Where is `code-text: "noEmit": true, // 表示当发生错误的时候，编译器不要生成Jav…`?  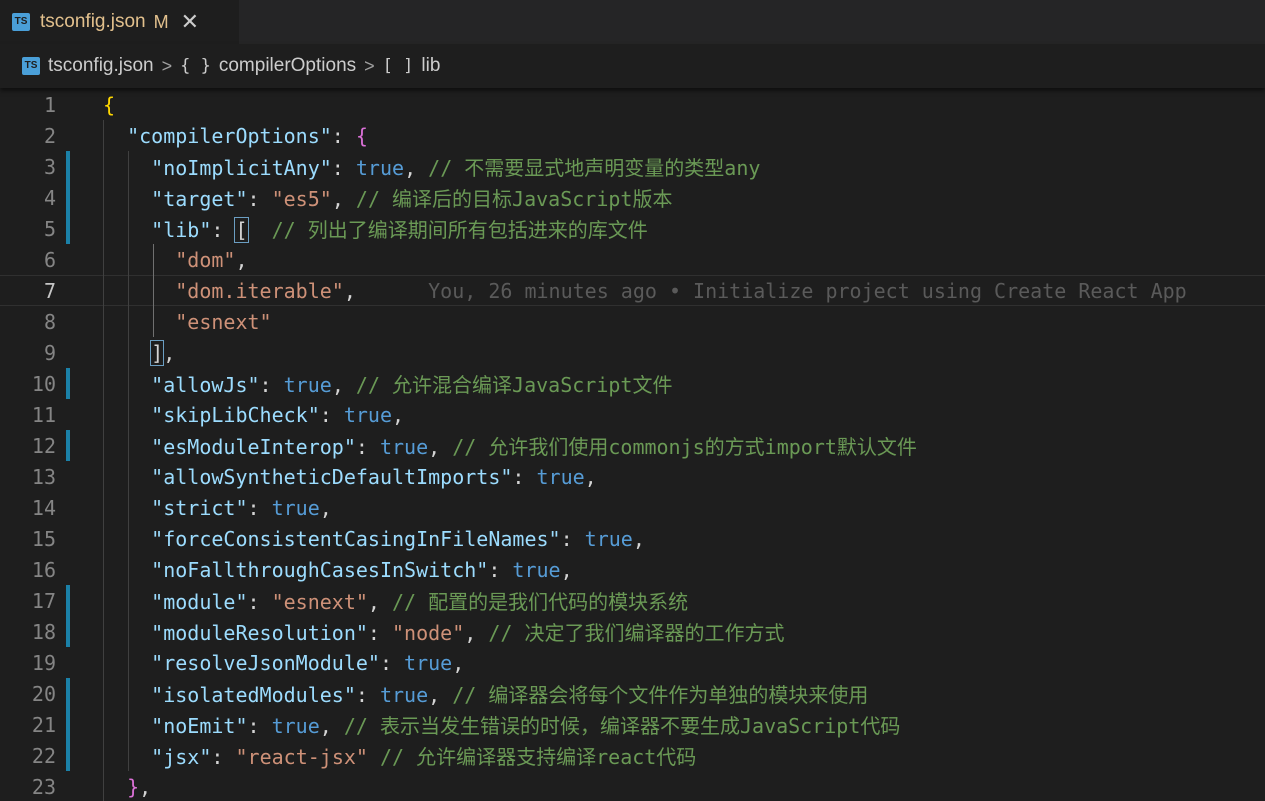 code-text: "noEmit": true, // 表示当发生错误的时候，编译器不要生成Jav… is located at coordinates (501, 724).